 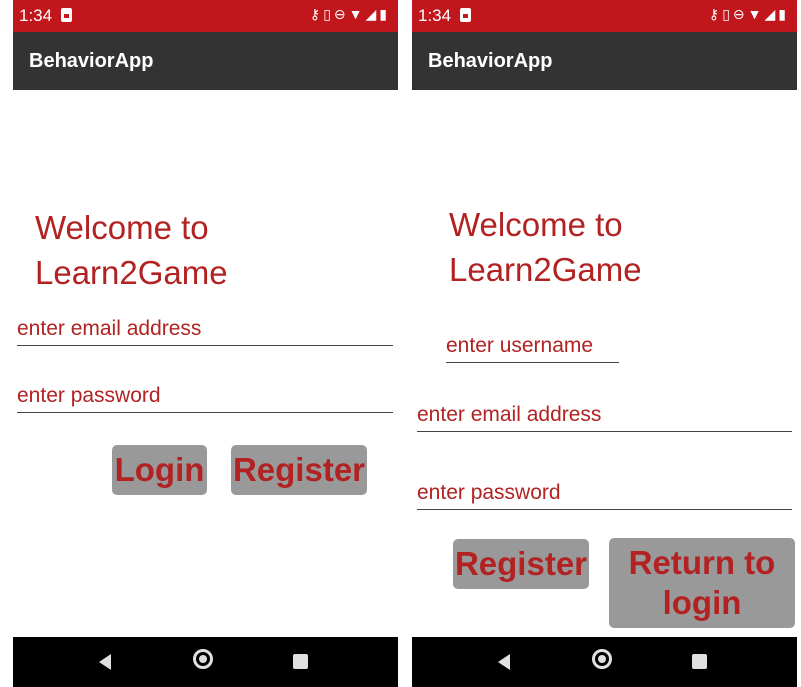 I want to click on return-to-login-line-2: login, so click(x=702, y=602).